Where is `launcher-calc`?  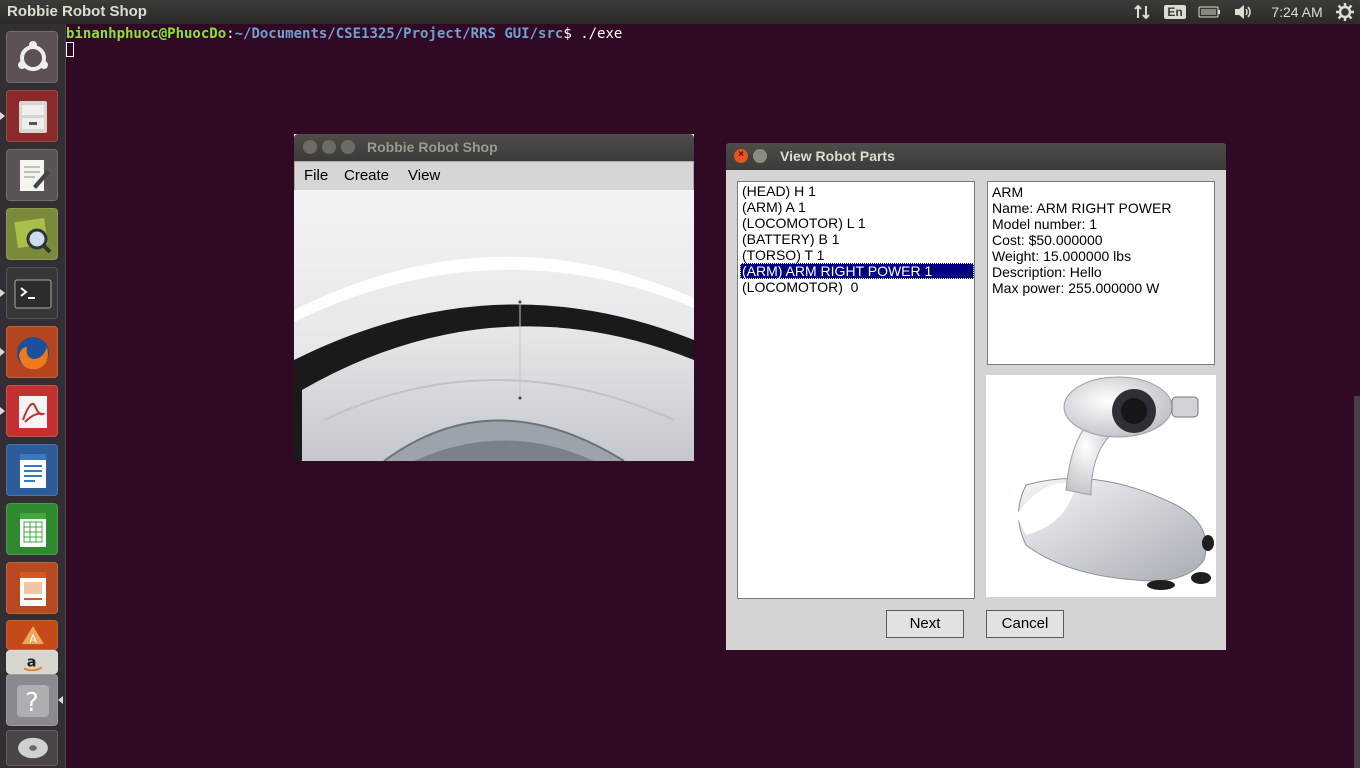 launcher-calc is located at coordinates (32, 529).